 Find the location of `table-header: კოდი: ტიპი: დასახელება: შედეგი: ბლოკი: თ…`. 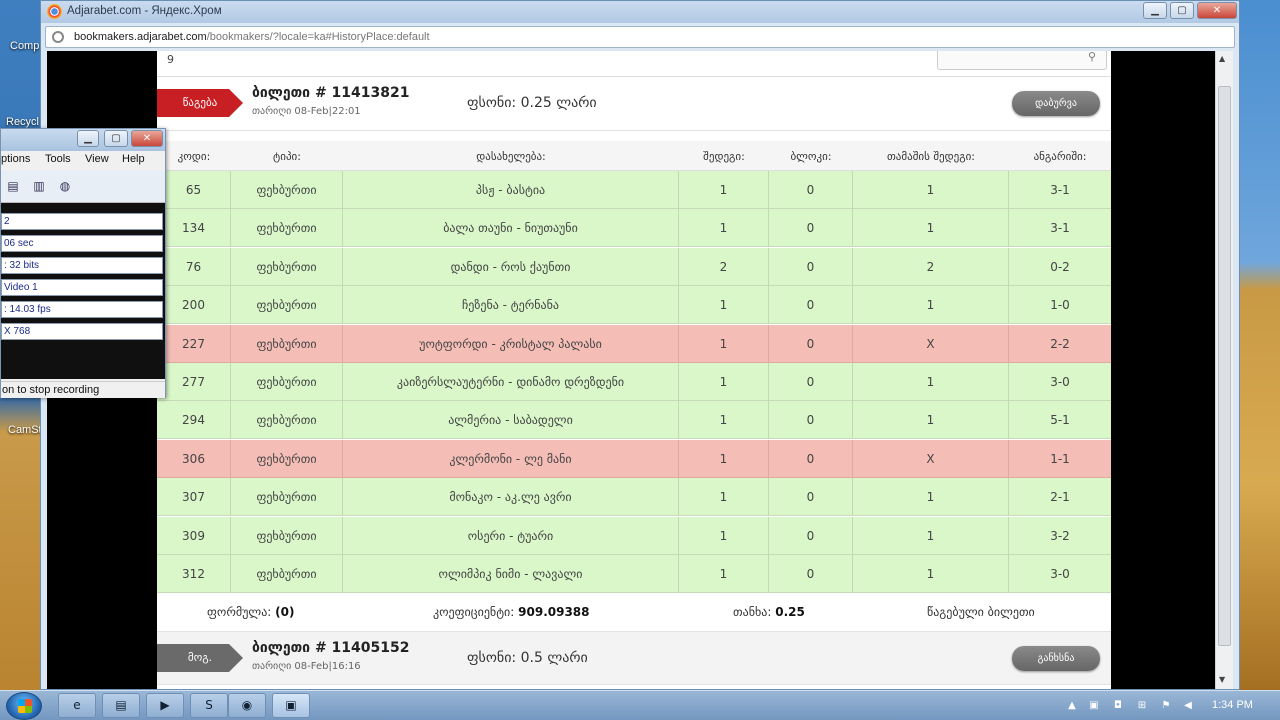

table-header: კოდი: ტიპი: დასახელება: შედეგი: ბლოკი: თ… is located at coordinates (634, 156).